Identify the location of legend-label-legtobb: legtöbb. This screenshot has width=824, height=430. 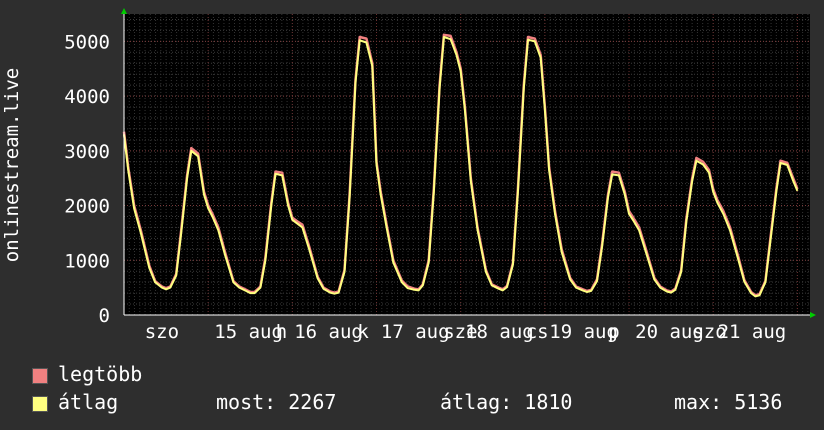
(100, 374).